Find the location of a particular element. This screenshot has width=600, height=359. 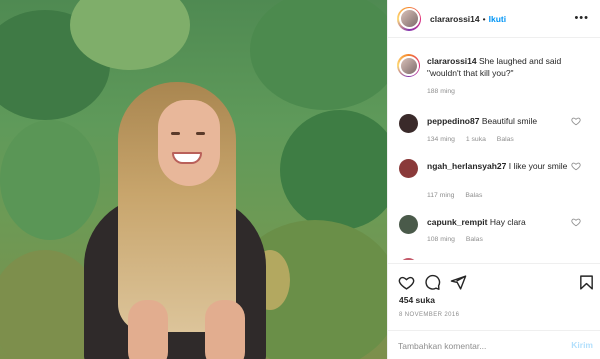

follow-button: Ikuti is located at coordinates (497, 19).